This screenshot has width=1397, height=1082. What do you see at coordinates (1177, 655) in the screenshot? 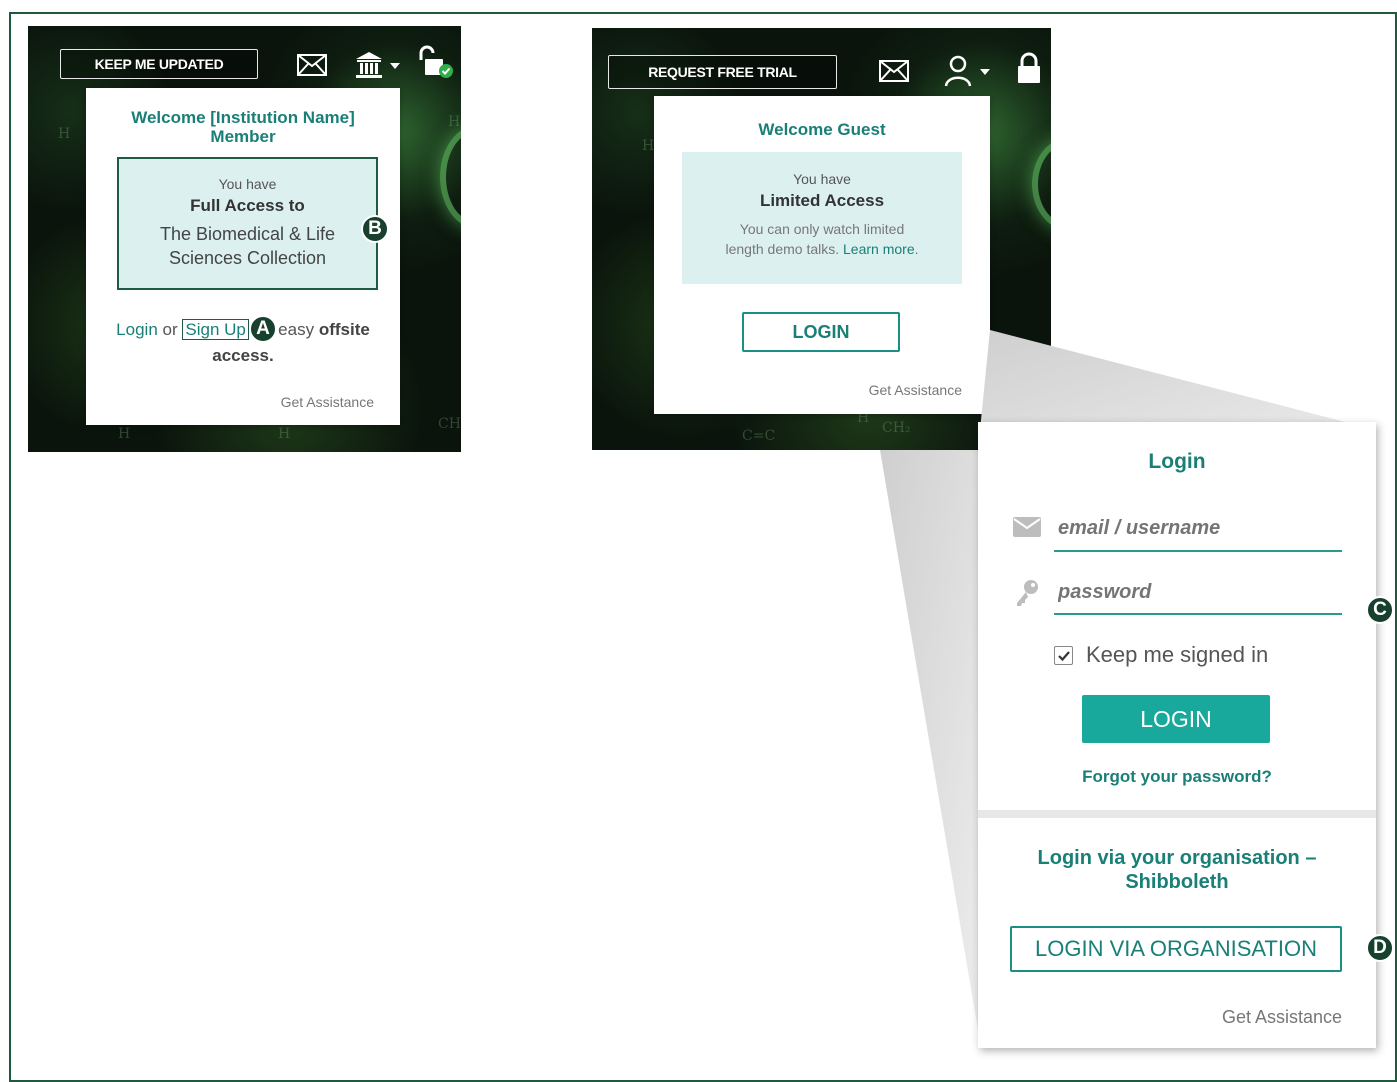
I see `keep-signed-in-label: Keep me signed in` at bounding box center [1177, 655].